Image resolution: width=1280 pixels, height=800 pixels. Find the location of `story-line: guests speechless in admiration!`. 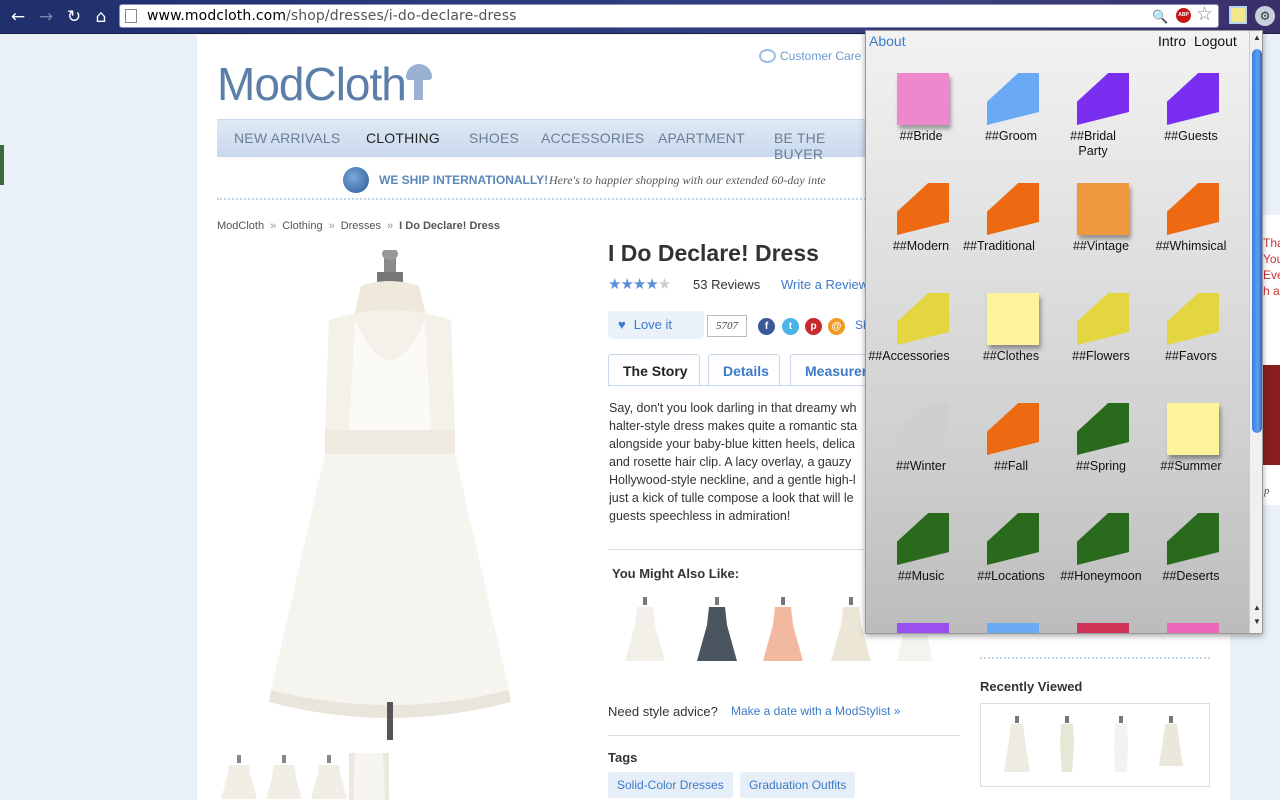

story-line: guests speechless in admiration! is located at coordinates (700, 516).